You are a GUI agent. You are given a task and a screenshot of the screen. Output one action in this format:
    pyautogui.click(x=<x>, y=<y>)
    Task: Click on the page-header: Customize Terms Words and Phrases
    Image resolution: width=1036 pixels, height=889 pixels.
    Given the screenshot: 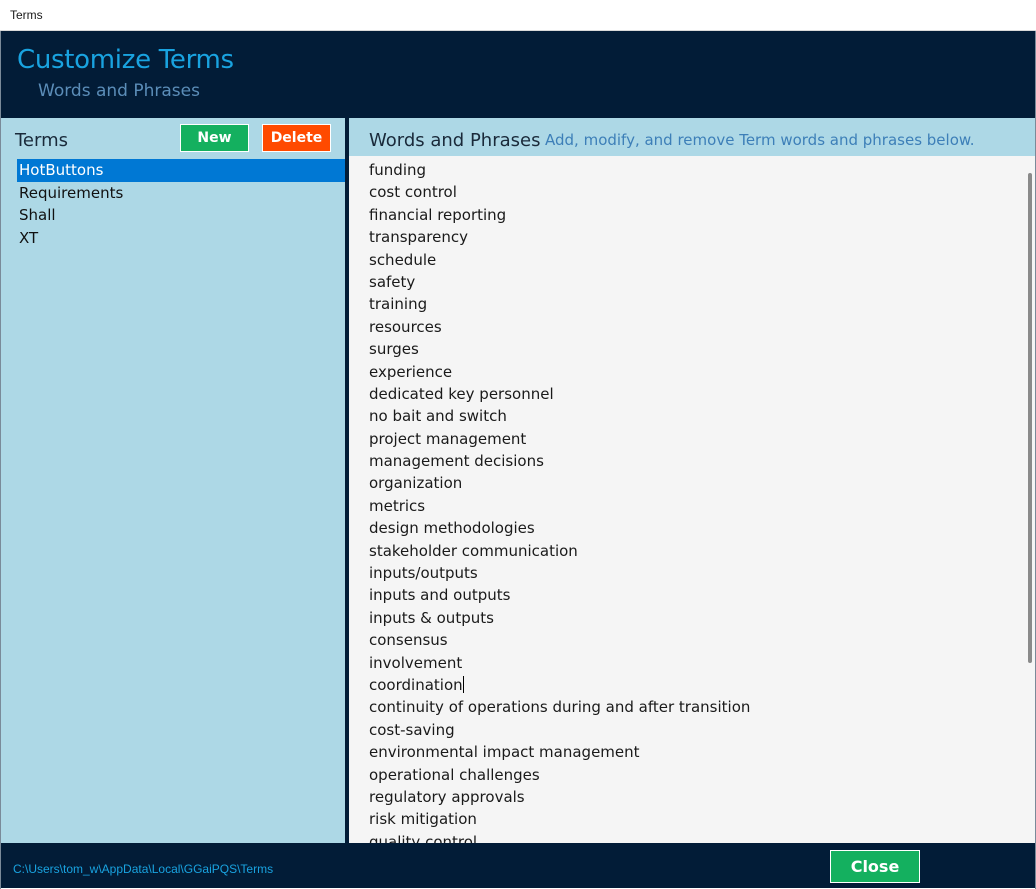 What is the action you would take?
    pyautogui.click(x=518, y=74)
    